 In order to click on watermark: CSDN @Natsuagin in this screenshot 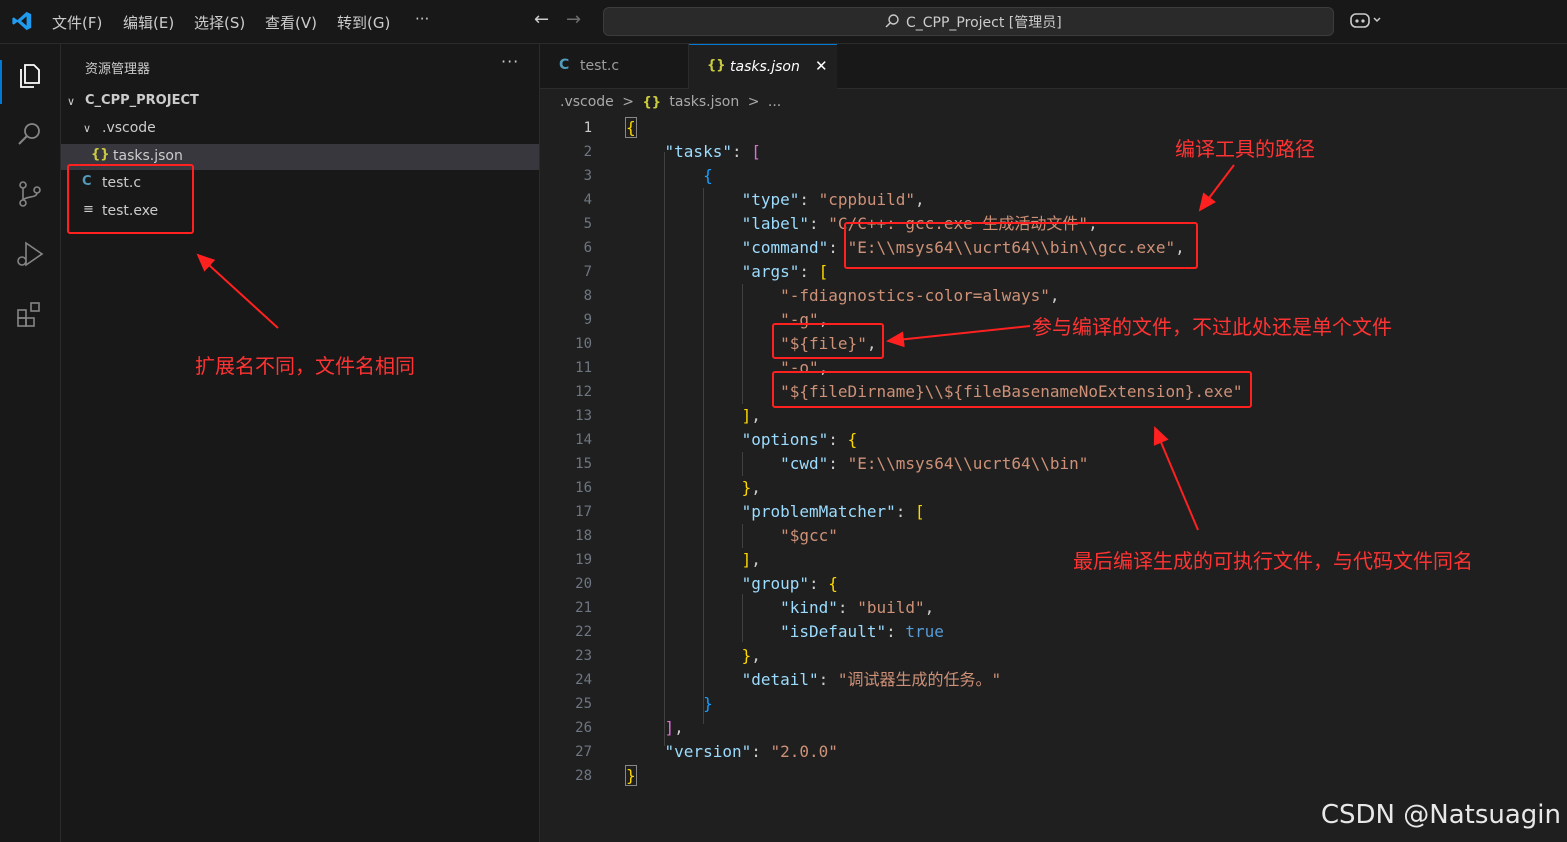, I will do `click(1440, 815)`.